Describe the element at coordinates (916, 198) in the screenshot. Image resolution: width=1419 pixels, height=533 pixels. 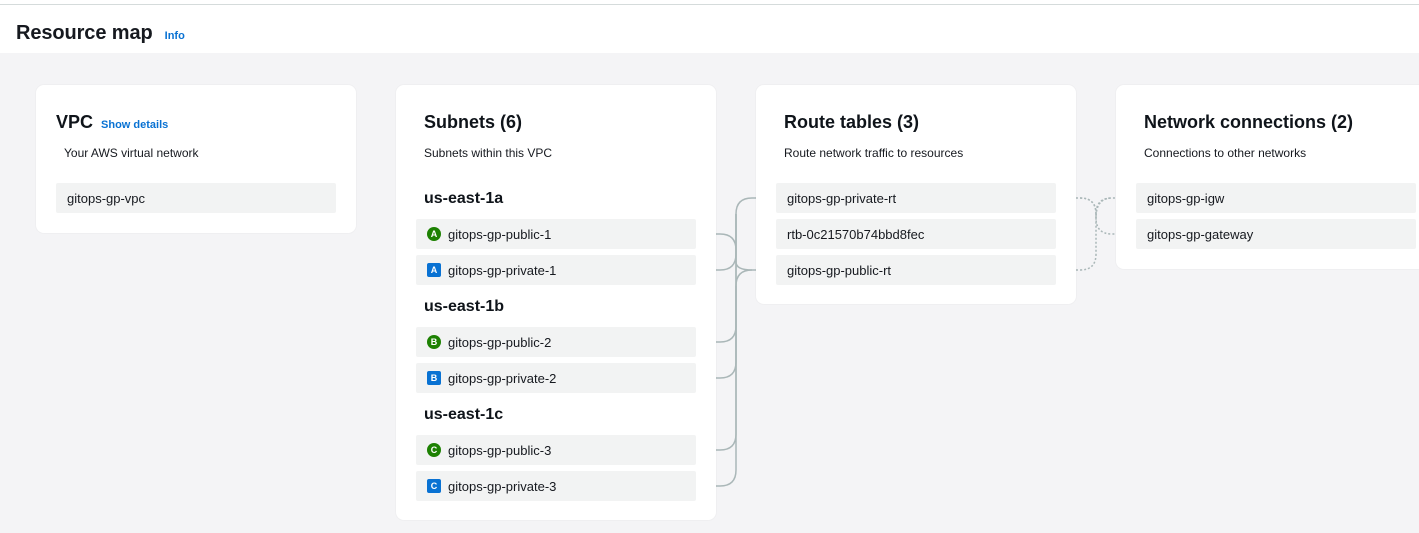
I see `route-table-item: gitops-gp-private-rt` at that location.